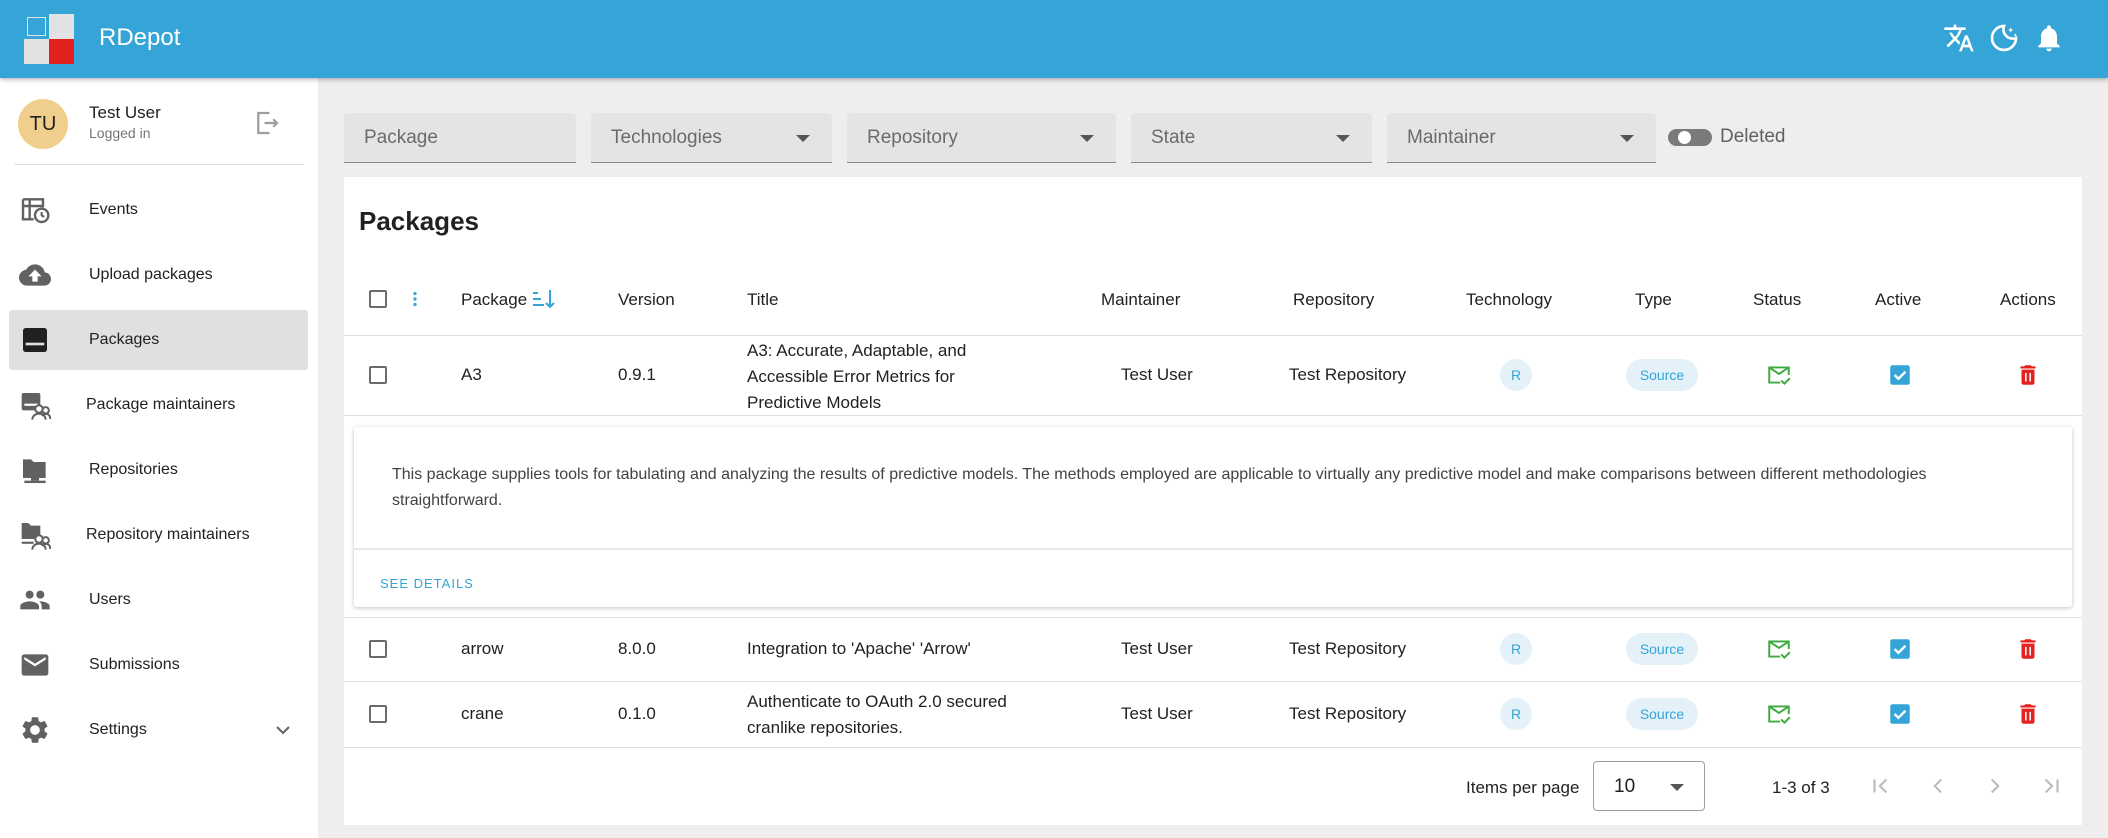 This screenshot has height=838, width=2108. I want to click on column-header-active: Active, so click(1898, 299).